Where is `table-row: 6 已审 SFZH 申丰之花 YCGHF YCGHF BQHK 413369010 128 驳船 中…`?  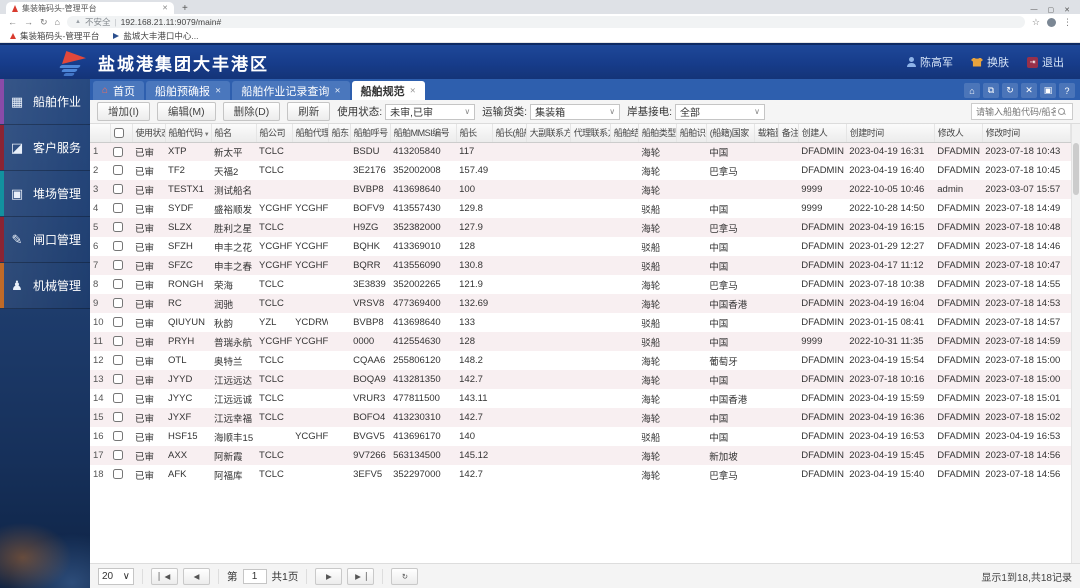
table-row: 6 已审 SFZH 申丰之花 YCGHF YCGHF BQHK 413369010 128 驳船 中… is located at coordinates (580, 246).